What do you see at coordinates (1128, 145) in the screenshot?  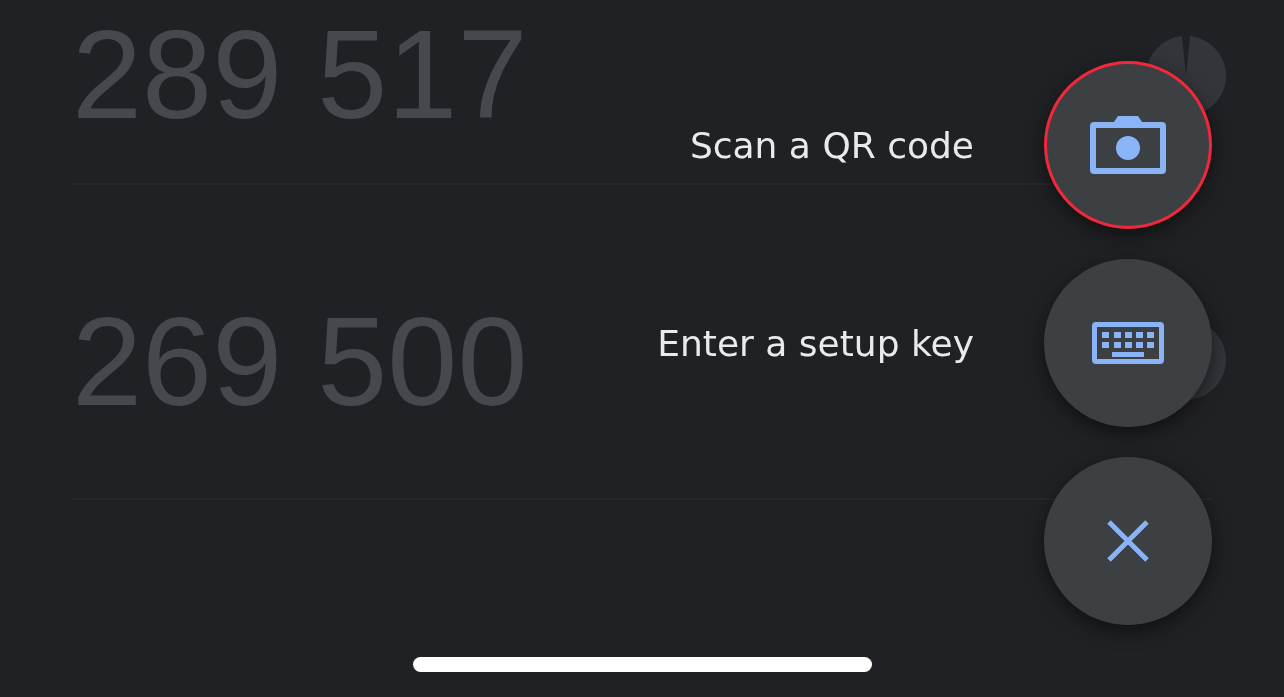 I see `camera-icon` at bounding box center [1128, 145].